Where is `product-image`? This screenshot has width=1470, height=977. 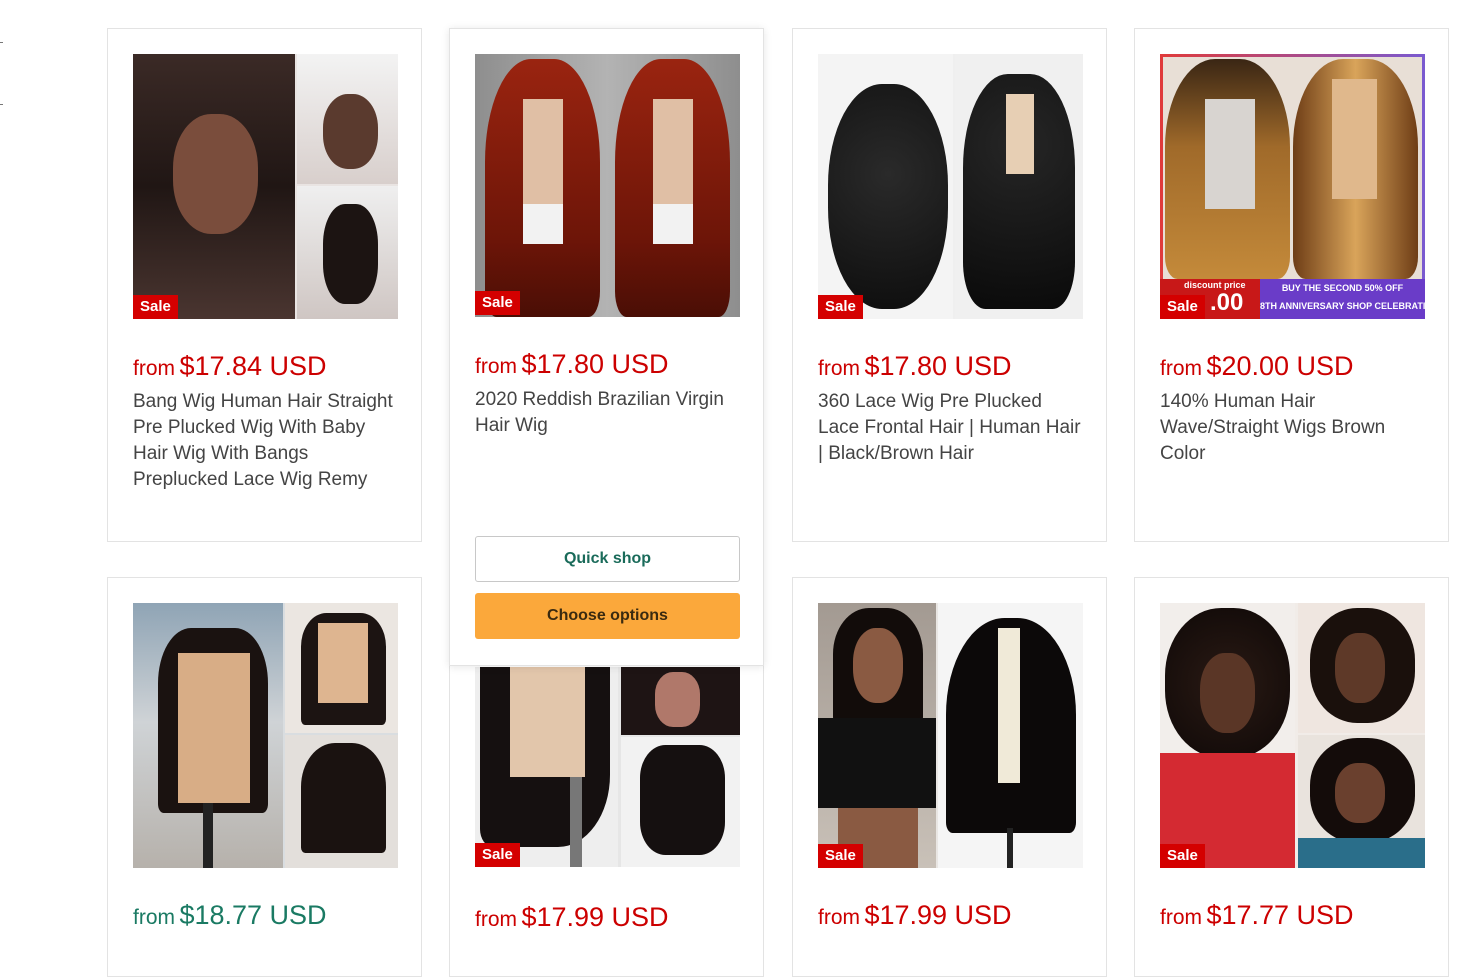
product-image is located at coordinates (265, 735).